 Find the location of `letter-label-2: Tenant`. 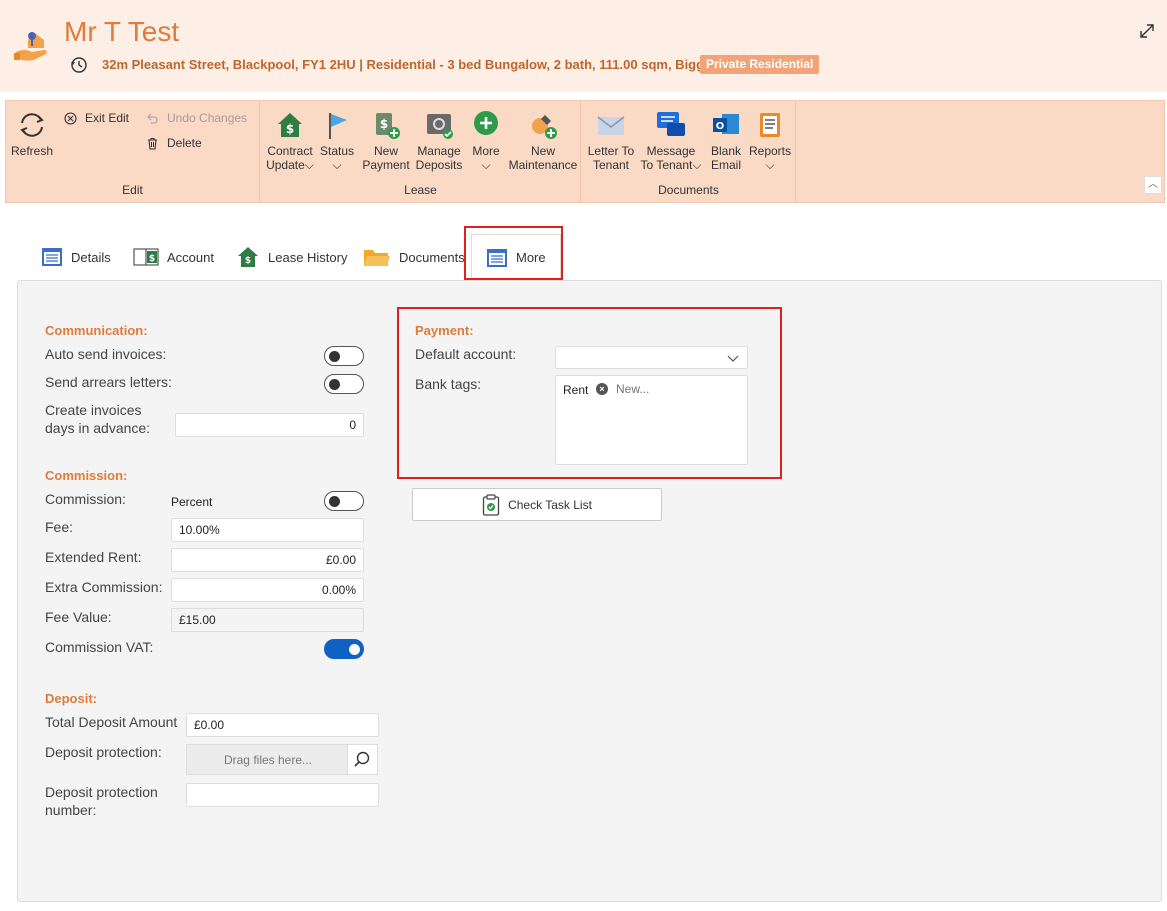

letter-label-2: Tenant is located at coordinates (611, 165).